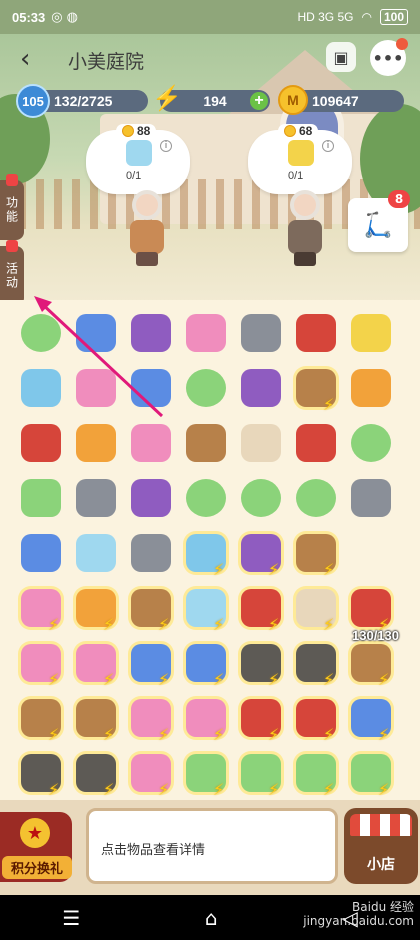 This screenshot has width=420, height=940. I want to click on order-bubble-2: 68 i 0/1, so click(300, 159).